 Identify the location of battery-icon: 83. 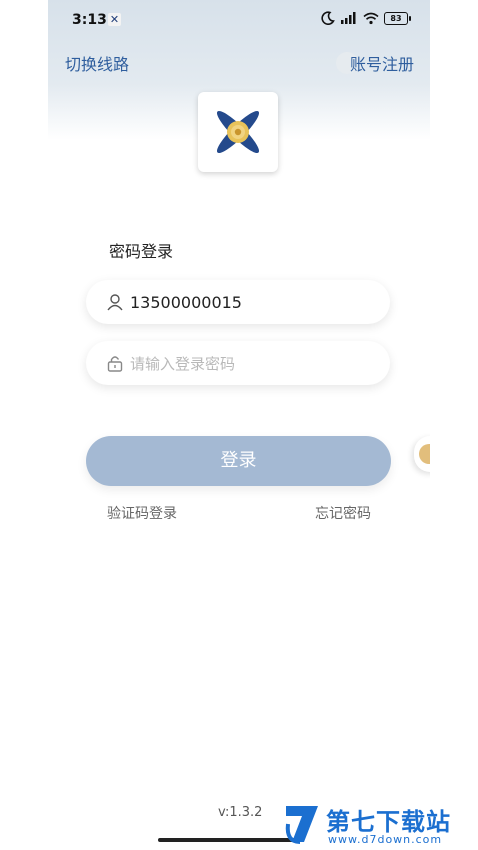
(397, 18).